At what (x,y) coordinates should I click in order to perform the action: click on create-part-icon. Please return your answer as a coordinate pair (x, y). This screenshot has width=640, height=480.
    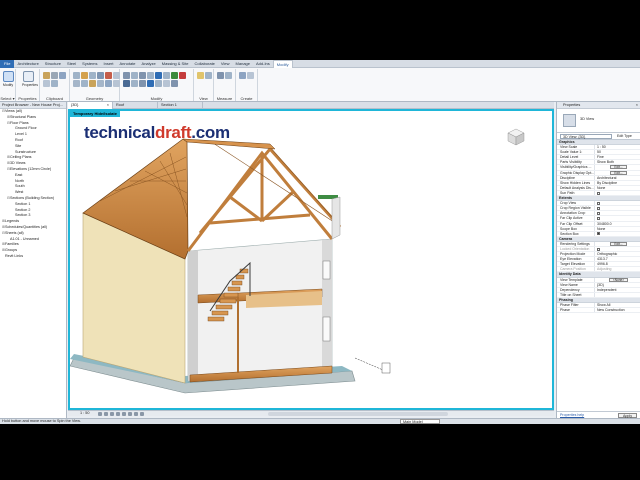
    Looking at the image, I should click on (242, 75).